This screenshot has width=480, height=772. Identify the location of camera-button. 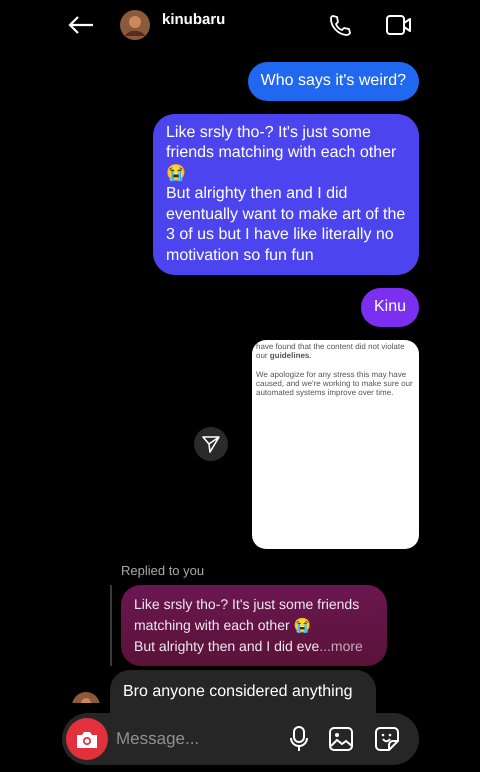
(87, 739).